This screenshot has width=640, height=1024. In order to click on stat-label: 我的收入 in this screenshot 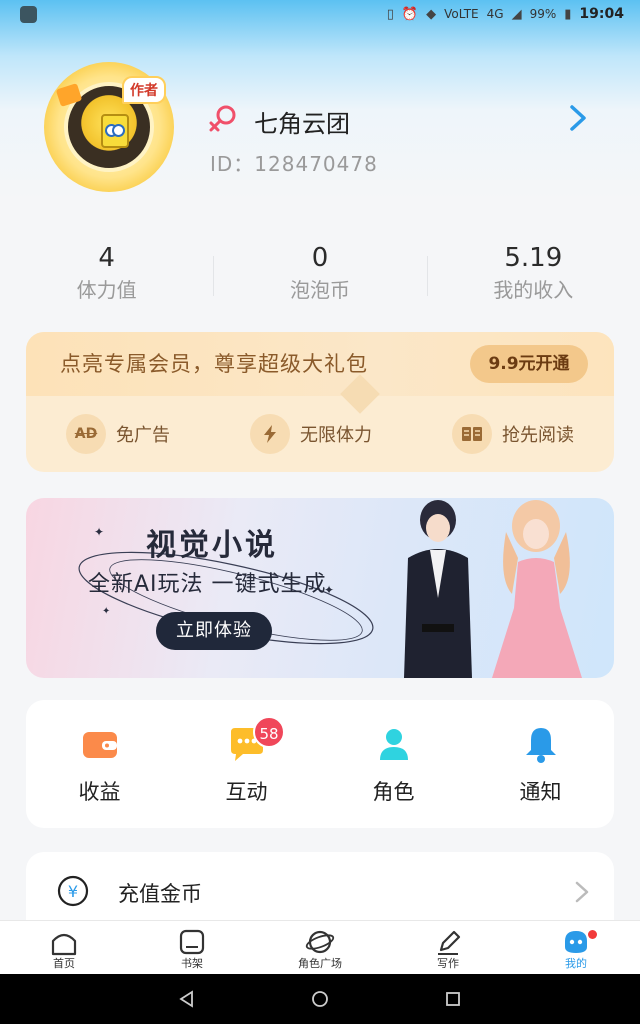, I will do `click(533, 290)`.